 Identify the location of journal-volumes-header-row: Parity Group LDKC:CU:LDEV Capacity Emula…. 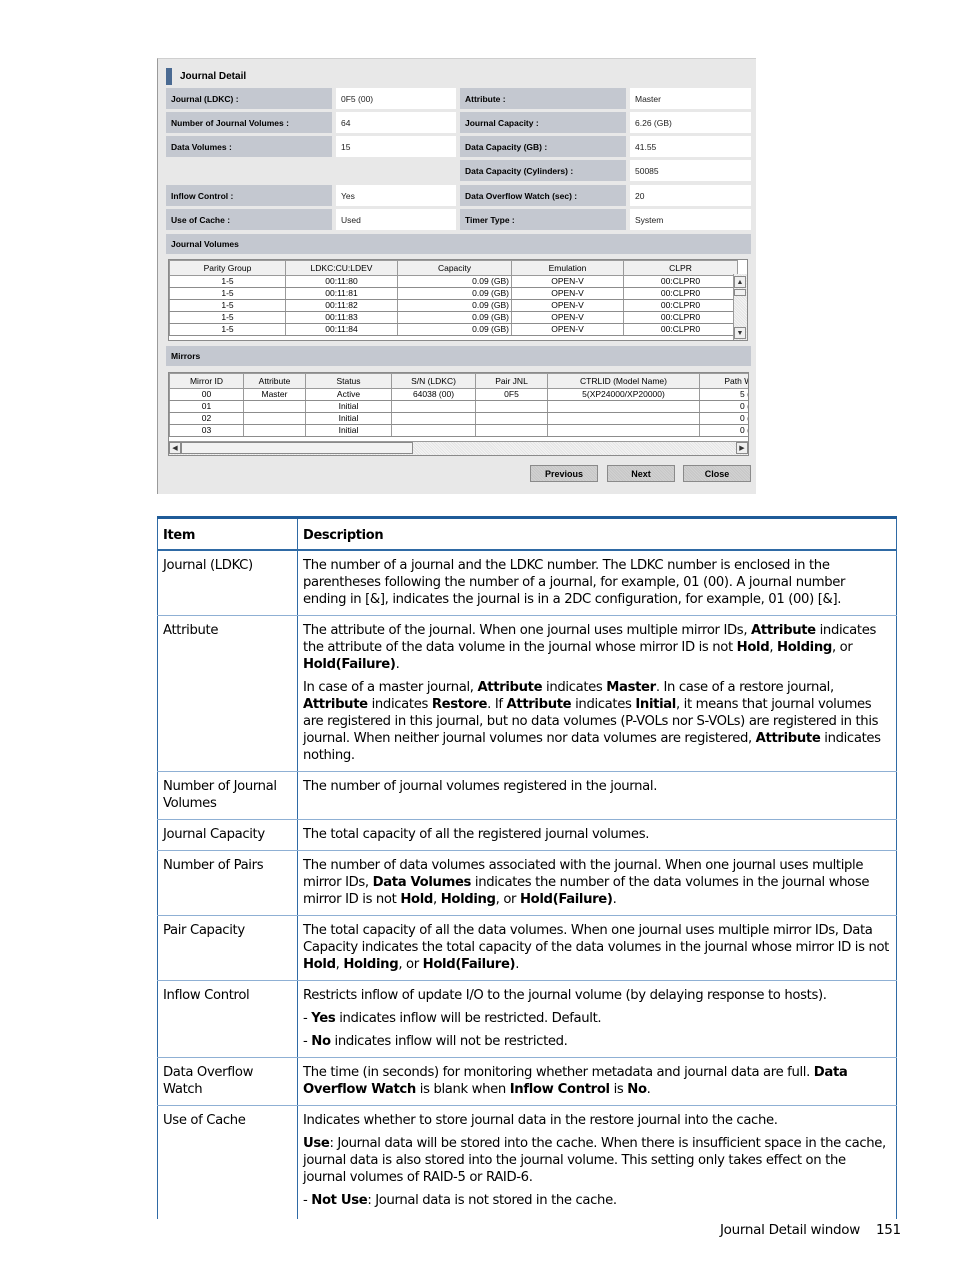
(453, 268).